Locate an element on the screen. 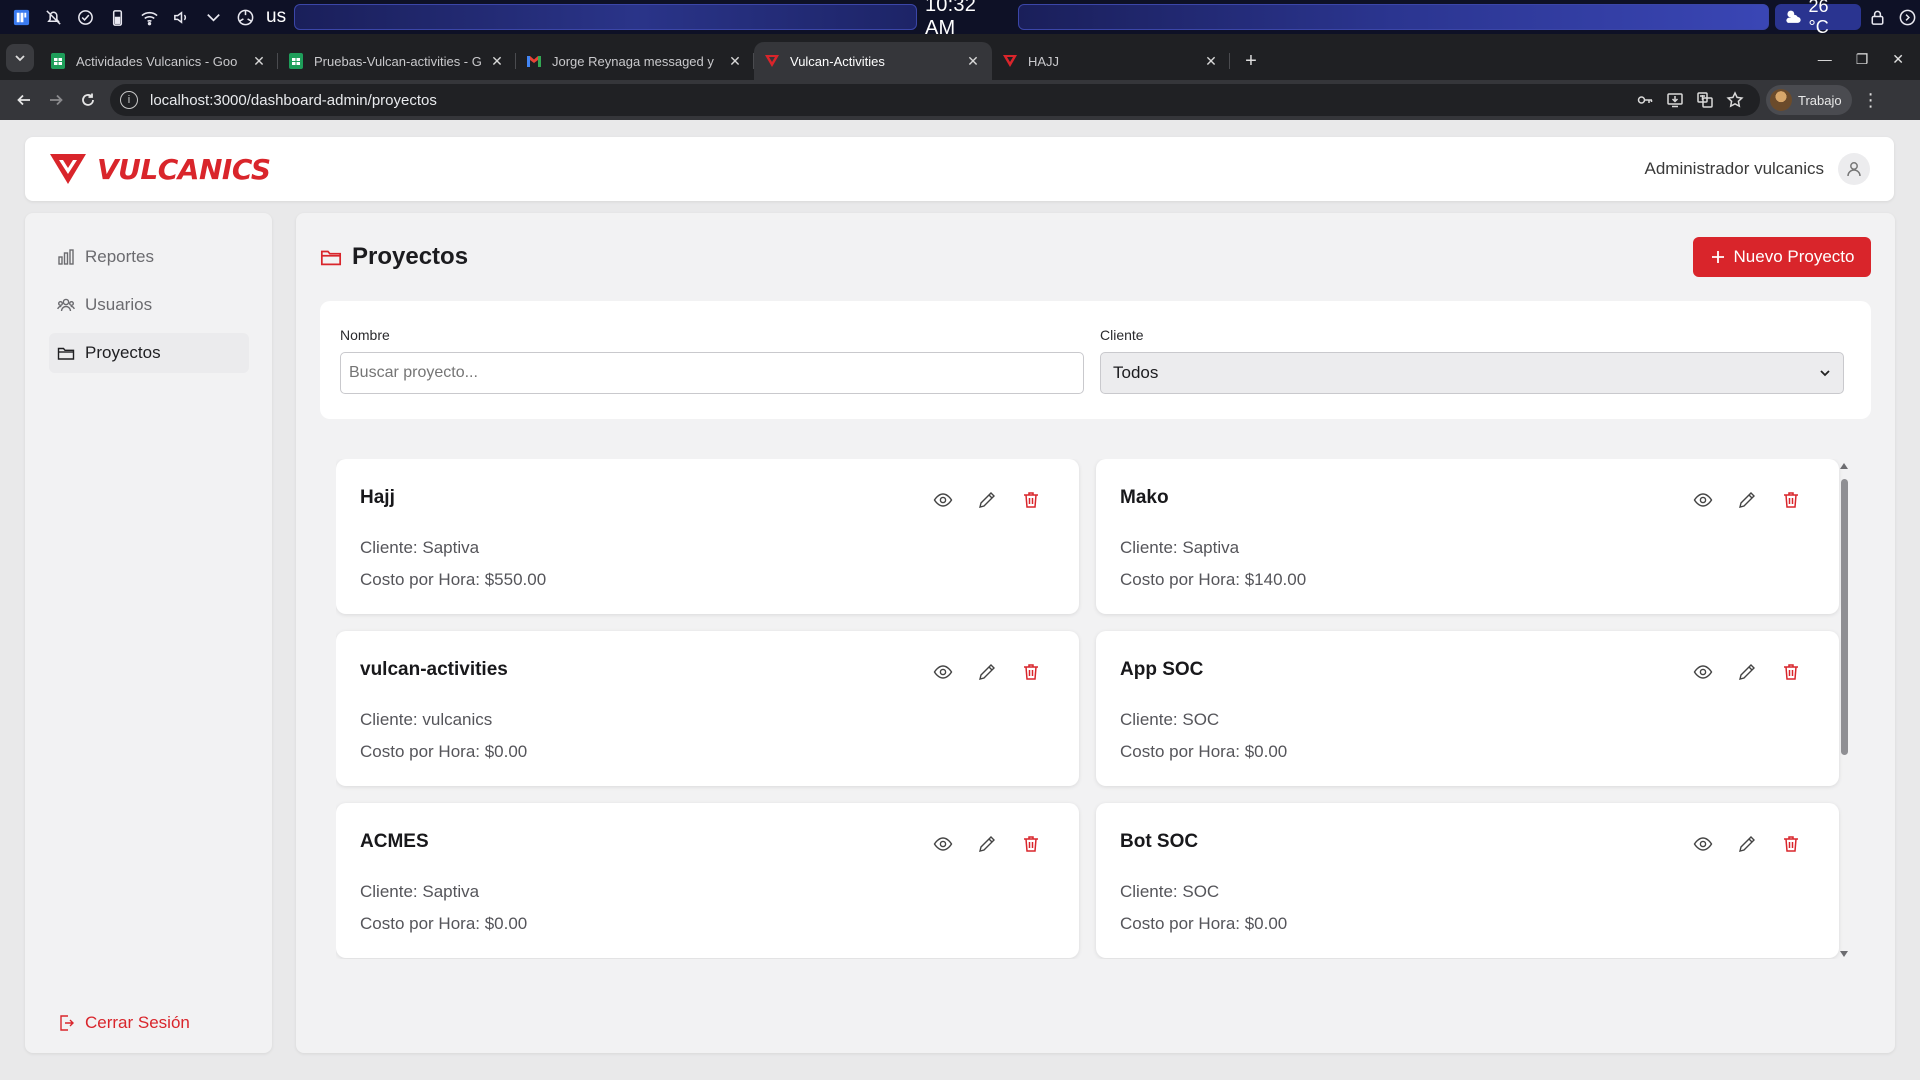 The image size is (1920, 1080). sidebar-item-label: Reportes is located at coordinates (119, 256).